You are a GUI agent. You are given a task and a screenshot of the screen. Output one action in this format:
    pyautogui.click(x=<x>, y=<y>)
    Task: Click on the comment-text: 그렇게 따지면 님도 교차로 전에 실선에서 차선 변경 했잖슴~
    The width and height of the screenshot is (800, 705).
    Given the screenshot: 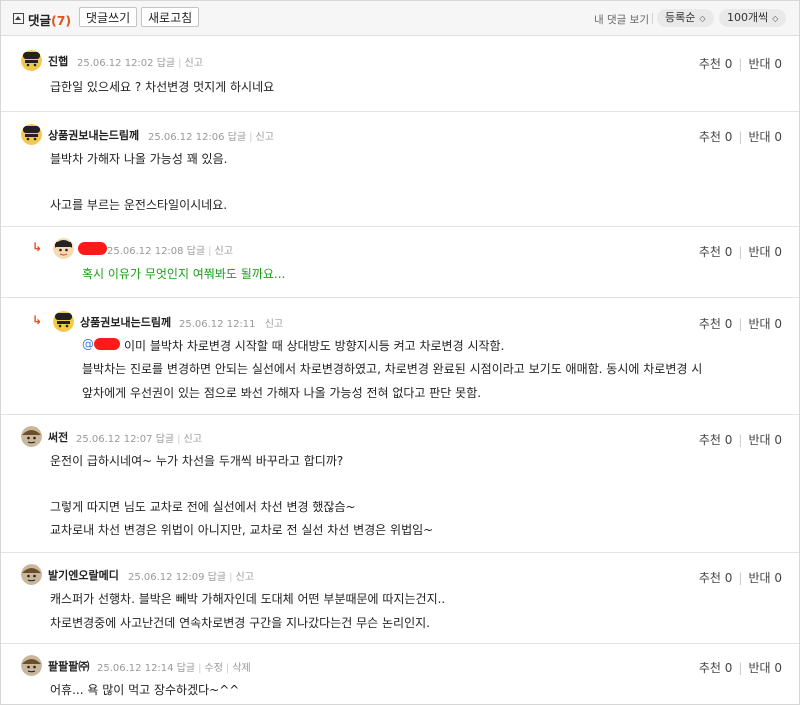 What is the action you would take?
    pyautogui.click(x=203, y=507)
    